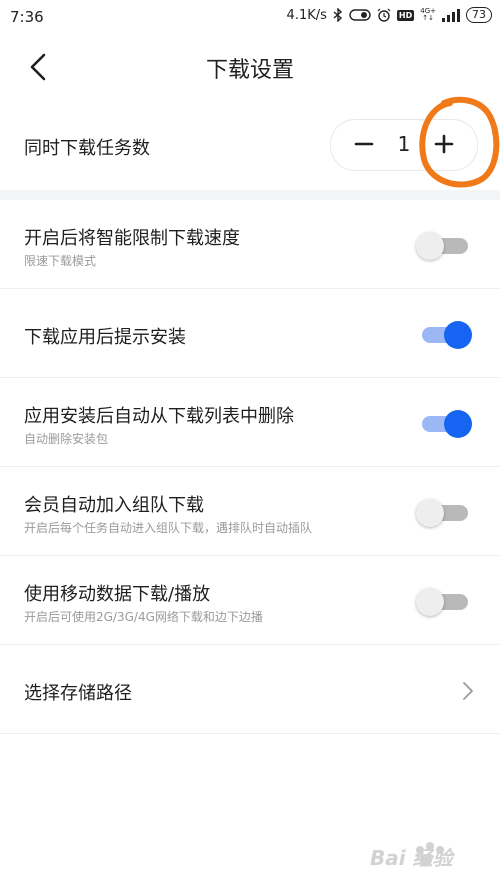 The height and width of the screenshot is (889, 500). I want to click on speed-limit-toggle, so click(444, 245).